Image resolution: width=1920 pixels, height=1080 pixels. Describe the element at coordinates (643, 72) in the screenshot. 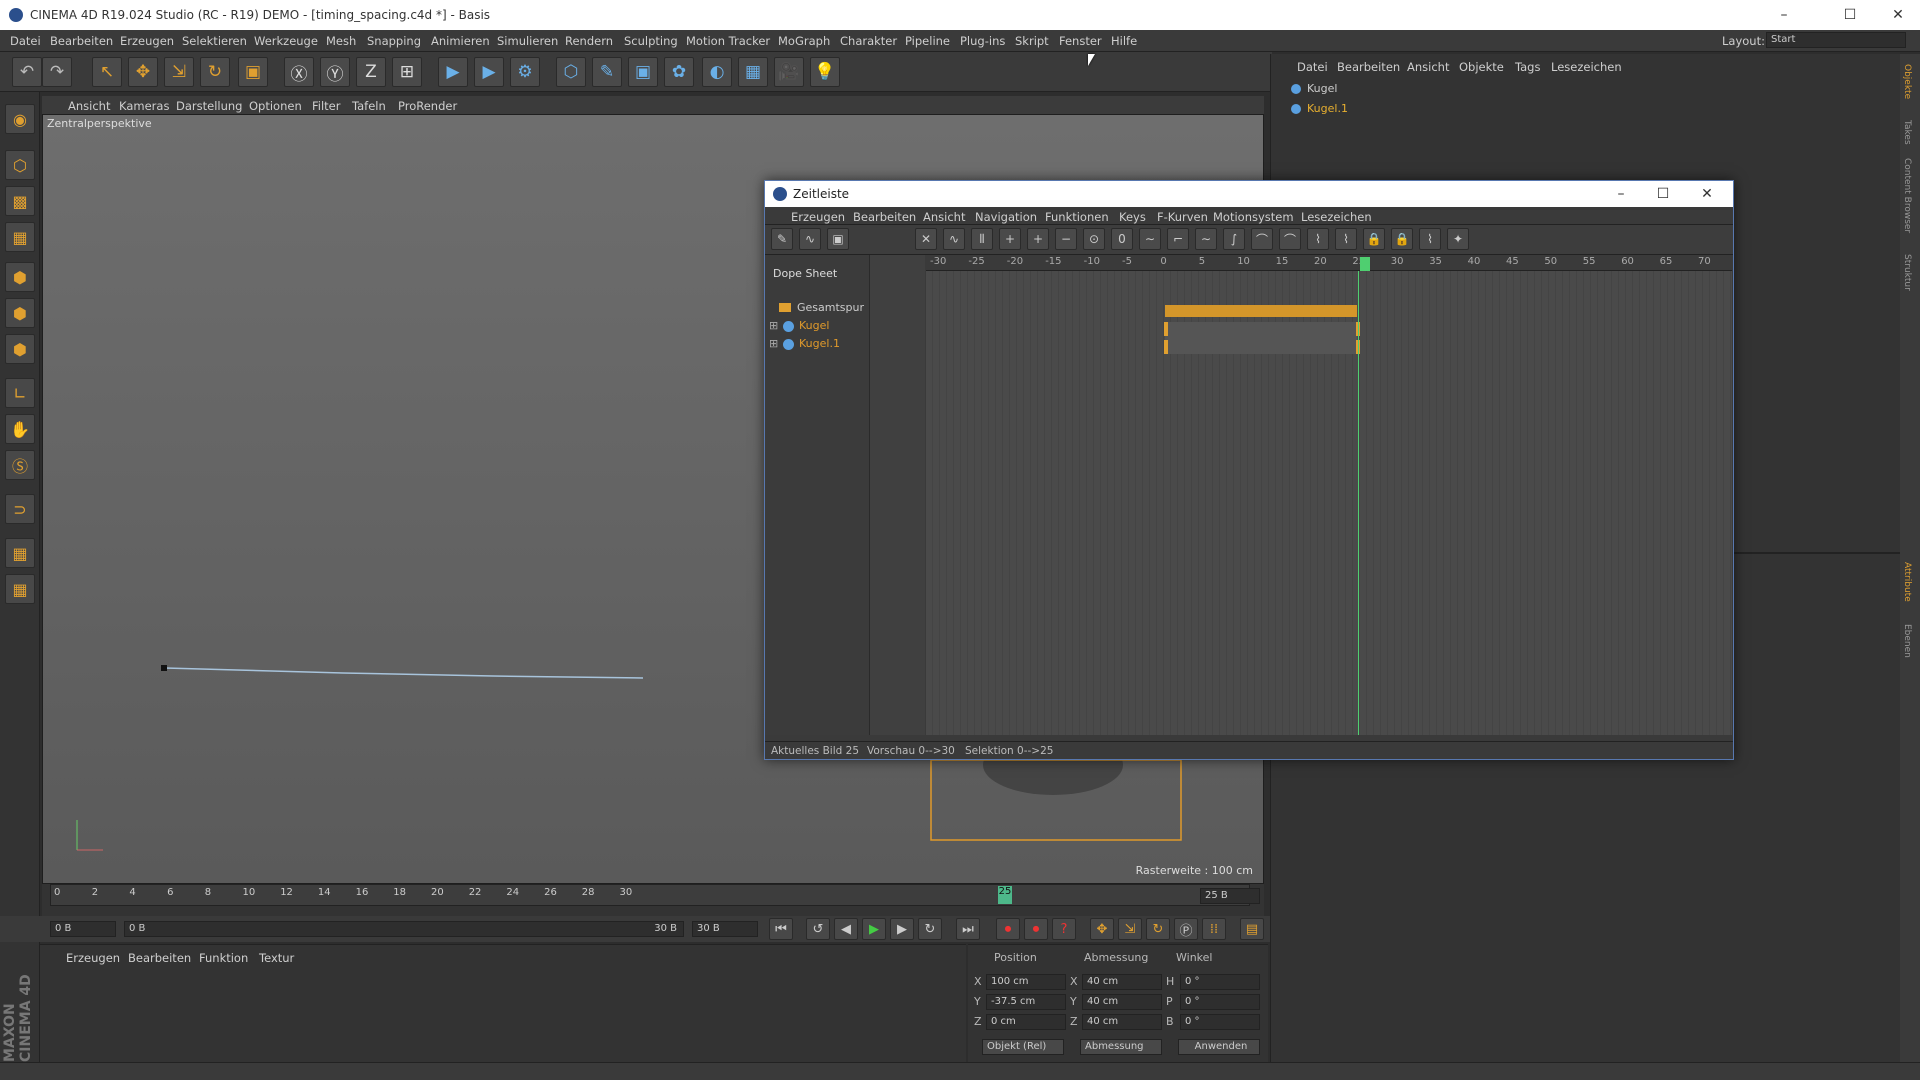

I see `subdivision-icon: ▣` at that location.